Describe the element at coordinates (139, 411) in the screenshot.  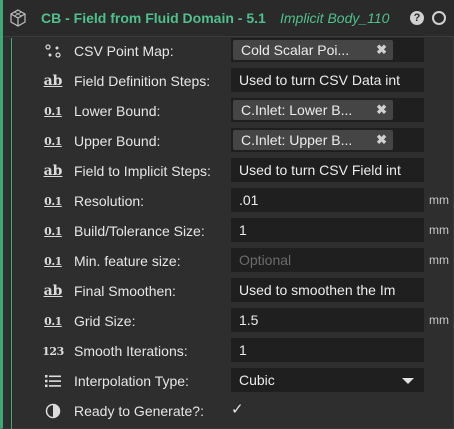
I see `ready-to-generate-label: Ready to Generate?:` at that location.